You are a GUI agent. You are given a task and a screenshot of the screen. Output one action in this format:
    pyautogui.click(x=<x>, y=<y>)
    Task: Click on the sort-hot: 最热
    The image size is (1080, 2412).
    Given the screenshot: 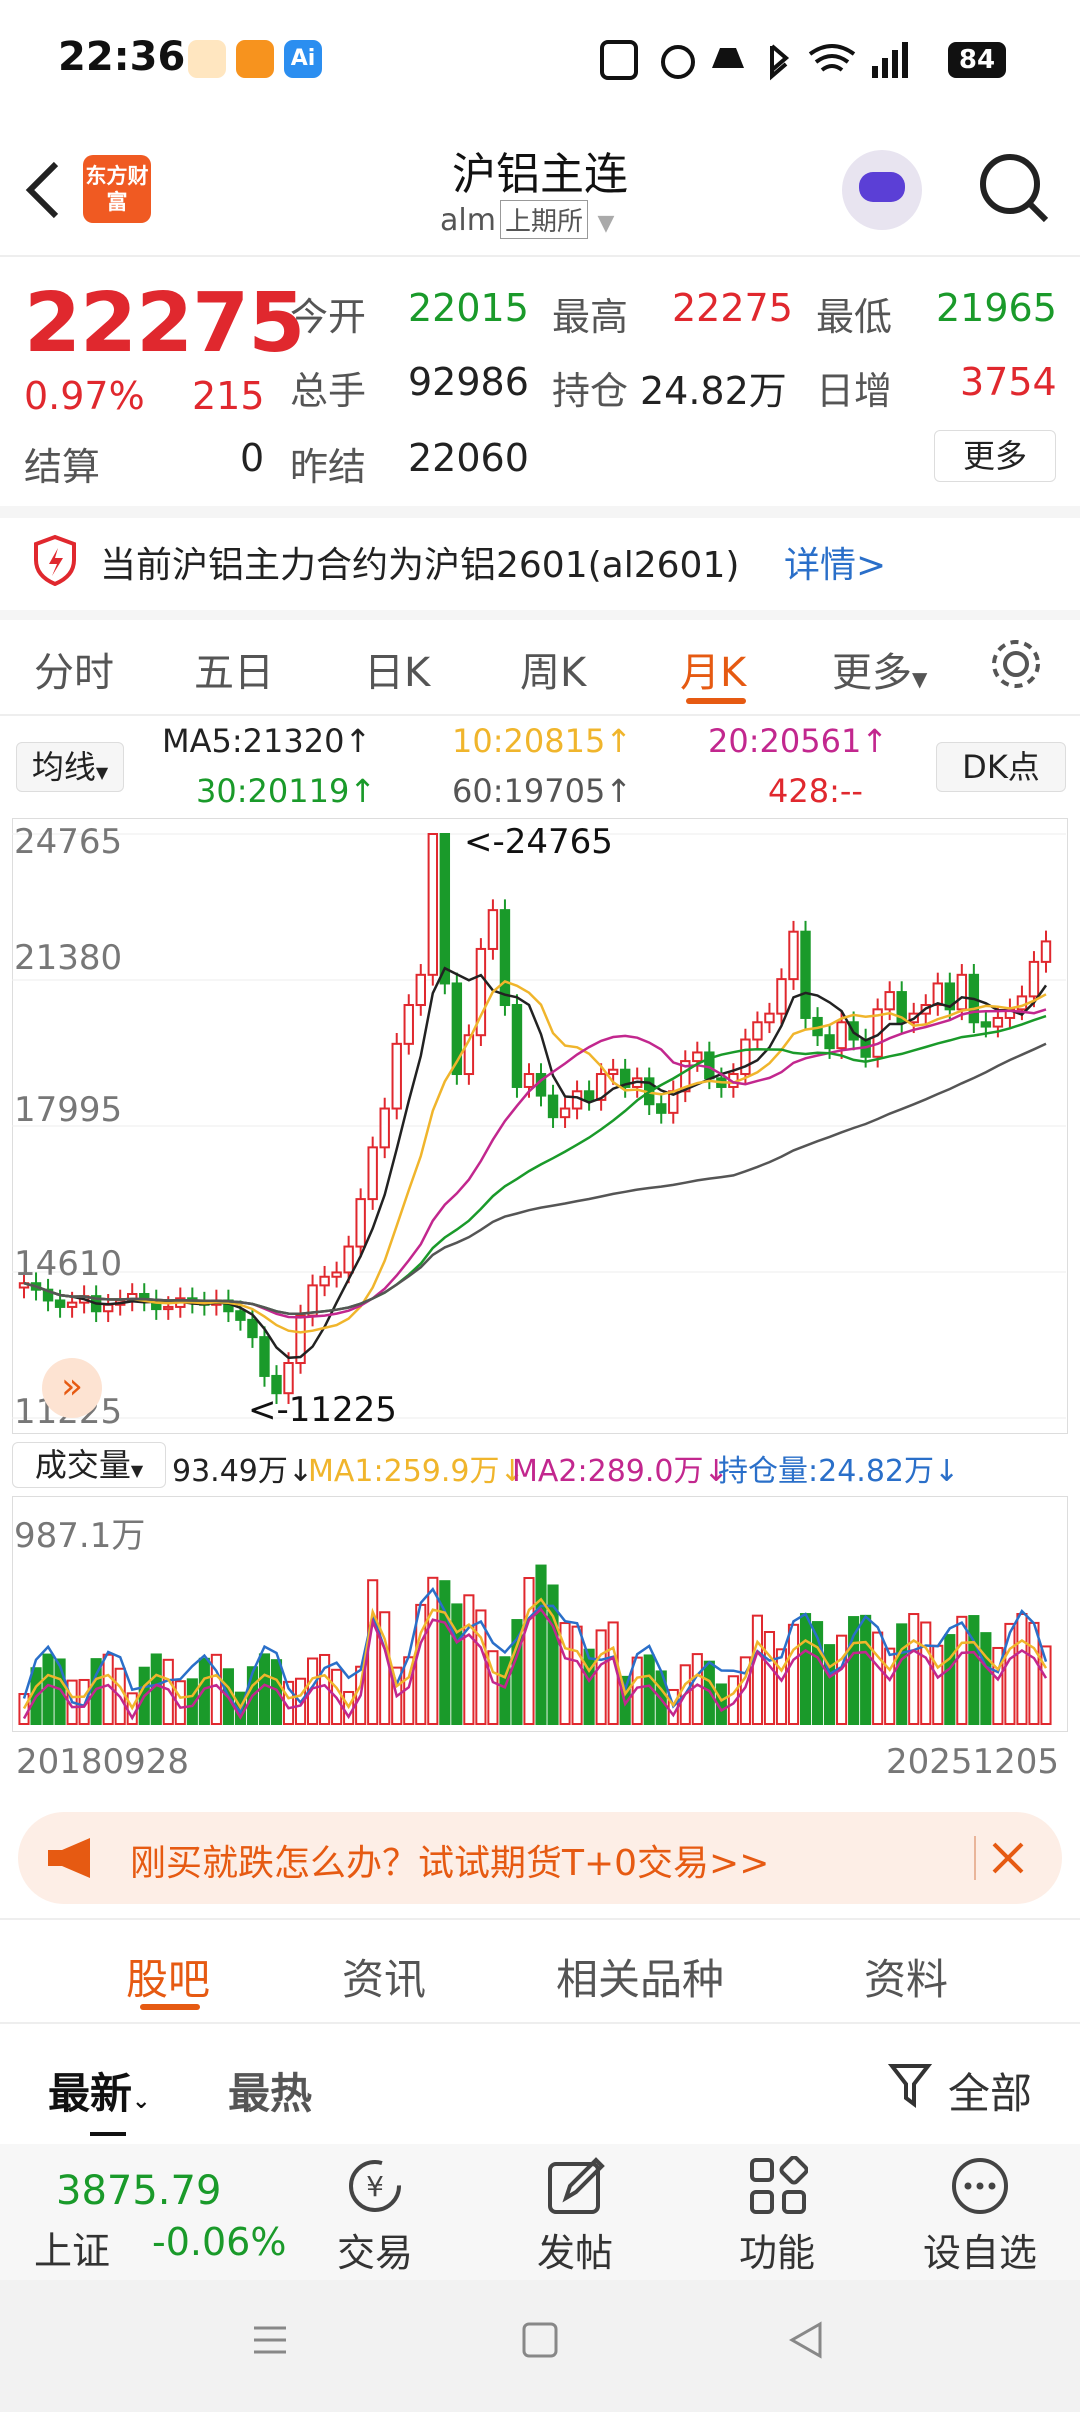 What is the action you would take?
    pyautogui.click(x=270, y=2090)
    